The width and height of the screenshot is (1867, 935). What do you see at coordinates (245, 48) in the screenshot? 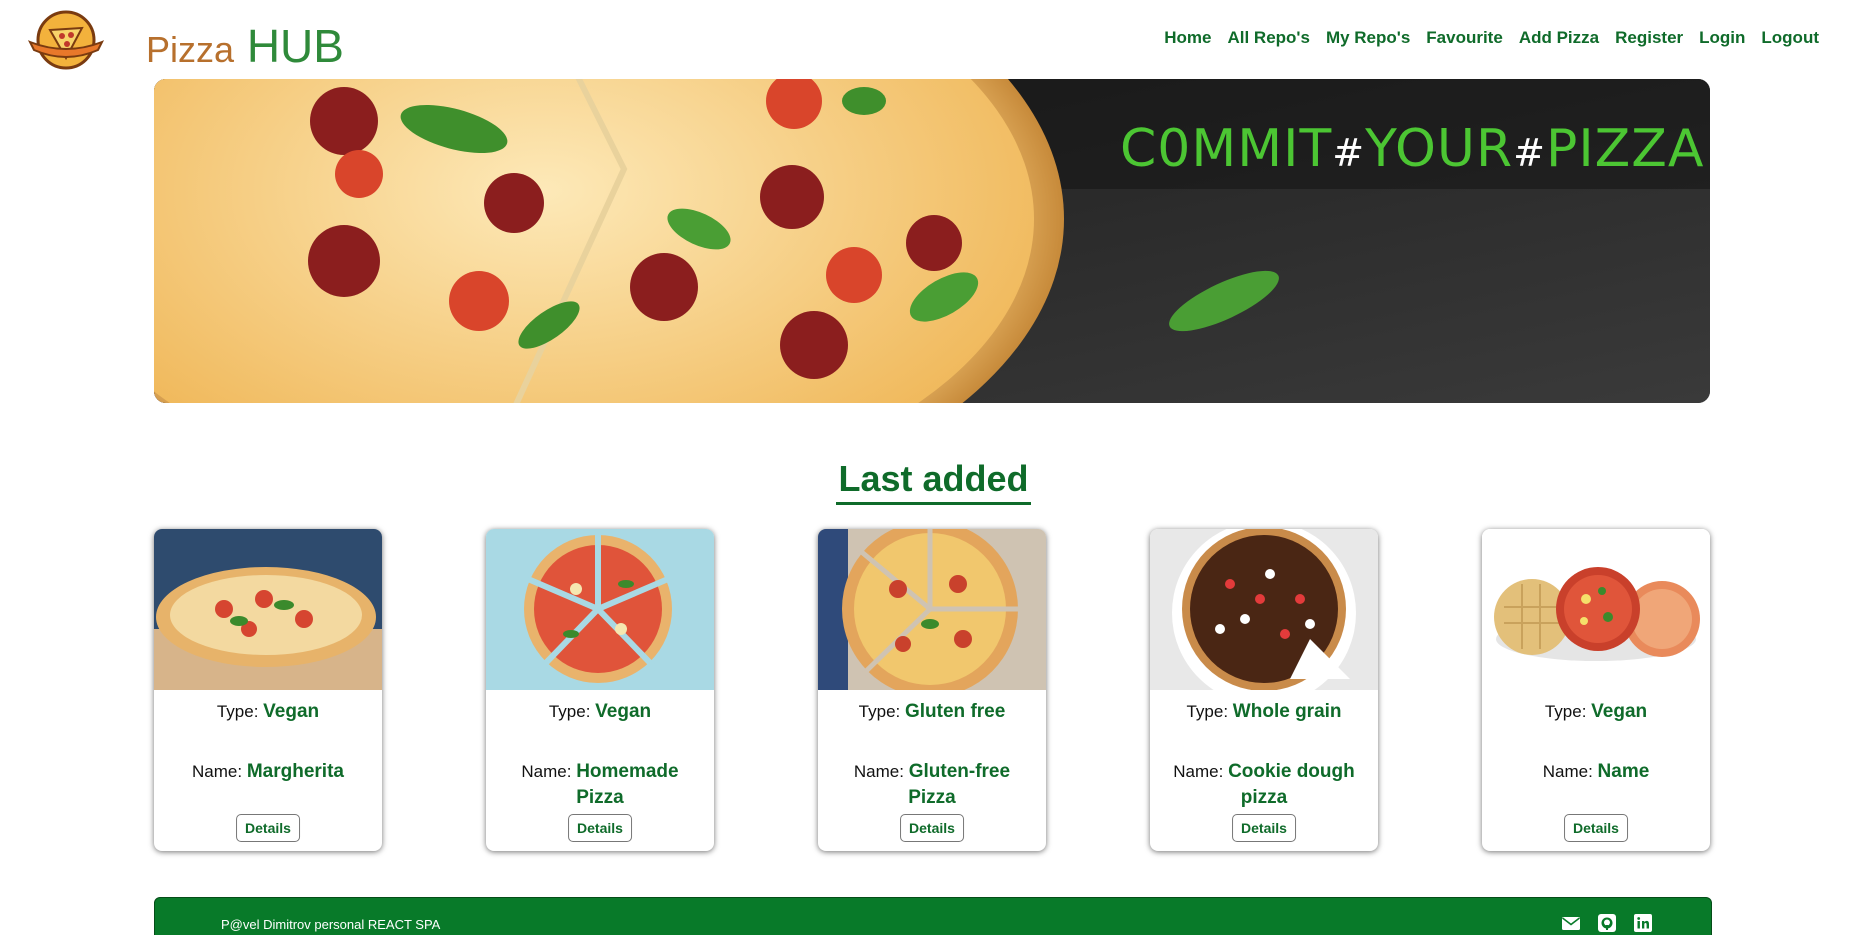
I see `brand-title: Pizza HUB` at bounding box center [245, 48].